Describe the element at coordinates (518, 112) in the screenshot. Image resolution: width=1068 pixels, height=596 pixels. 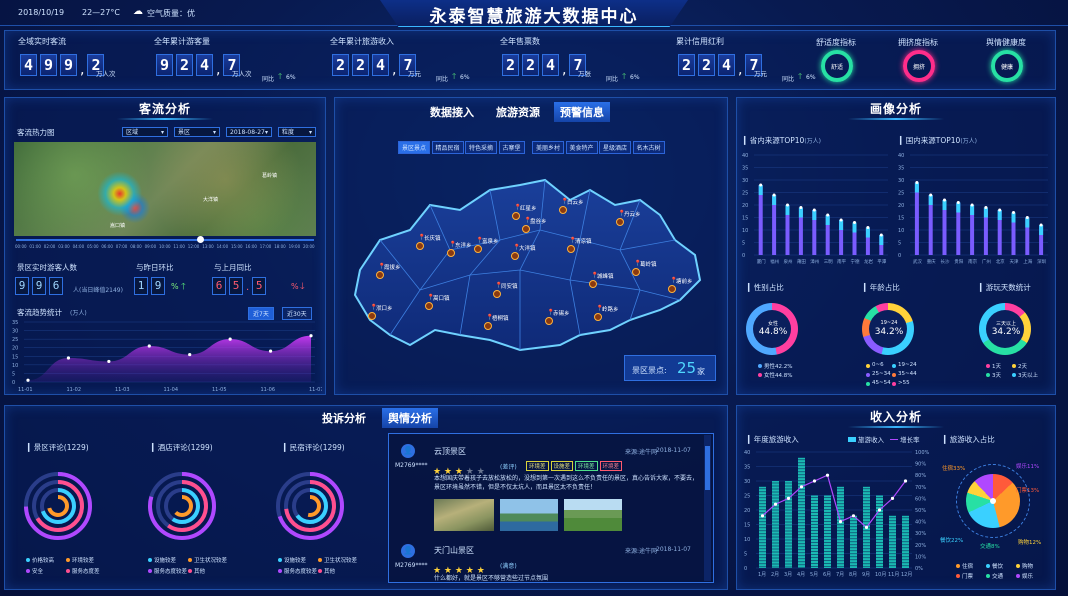
I see `tab-tourism-resource: 旅游资源` at that location.